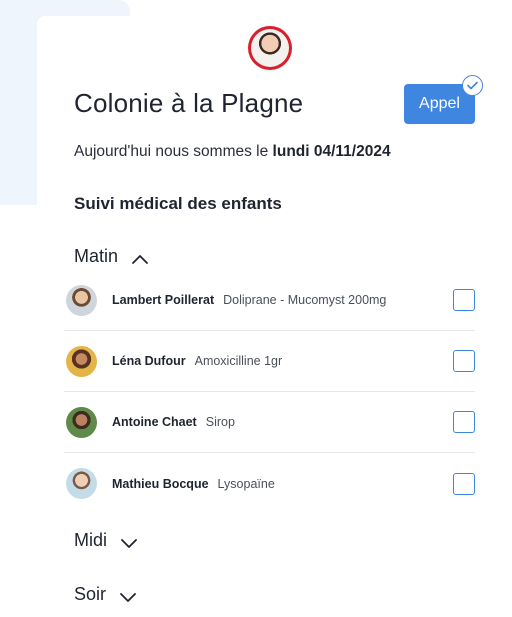 The width and height of the screenshot is (512, 617). I want to click on period-toggle-matin: Matin, so click(112, 256).